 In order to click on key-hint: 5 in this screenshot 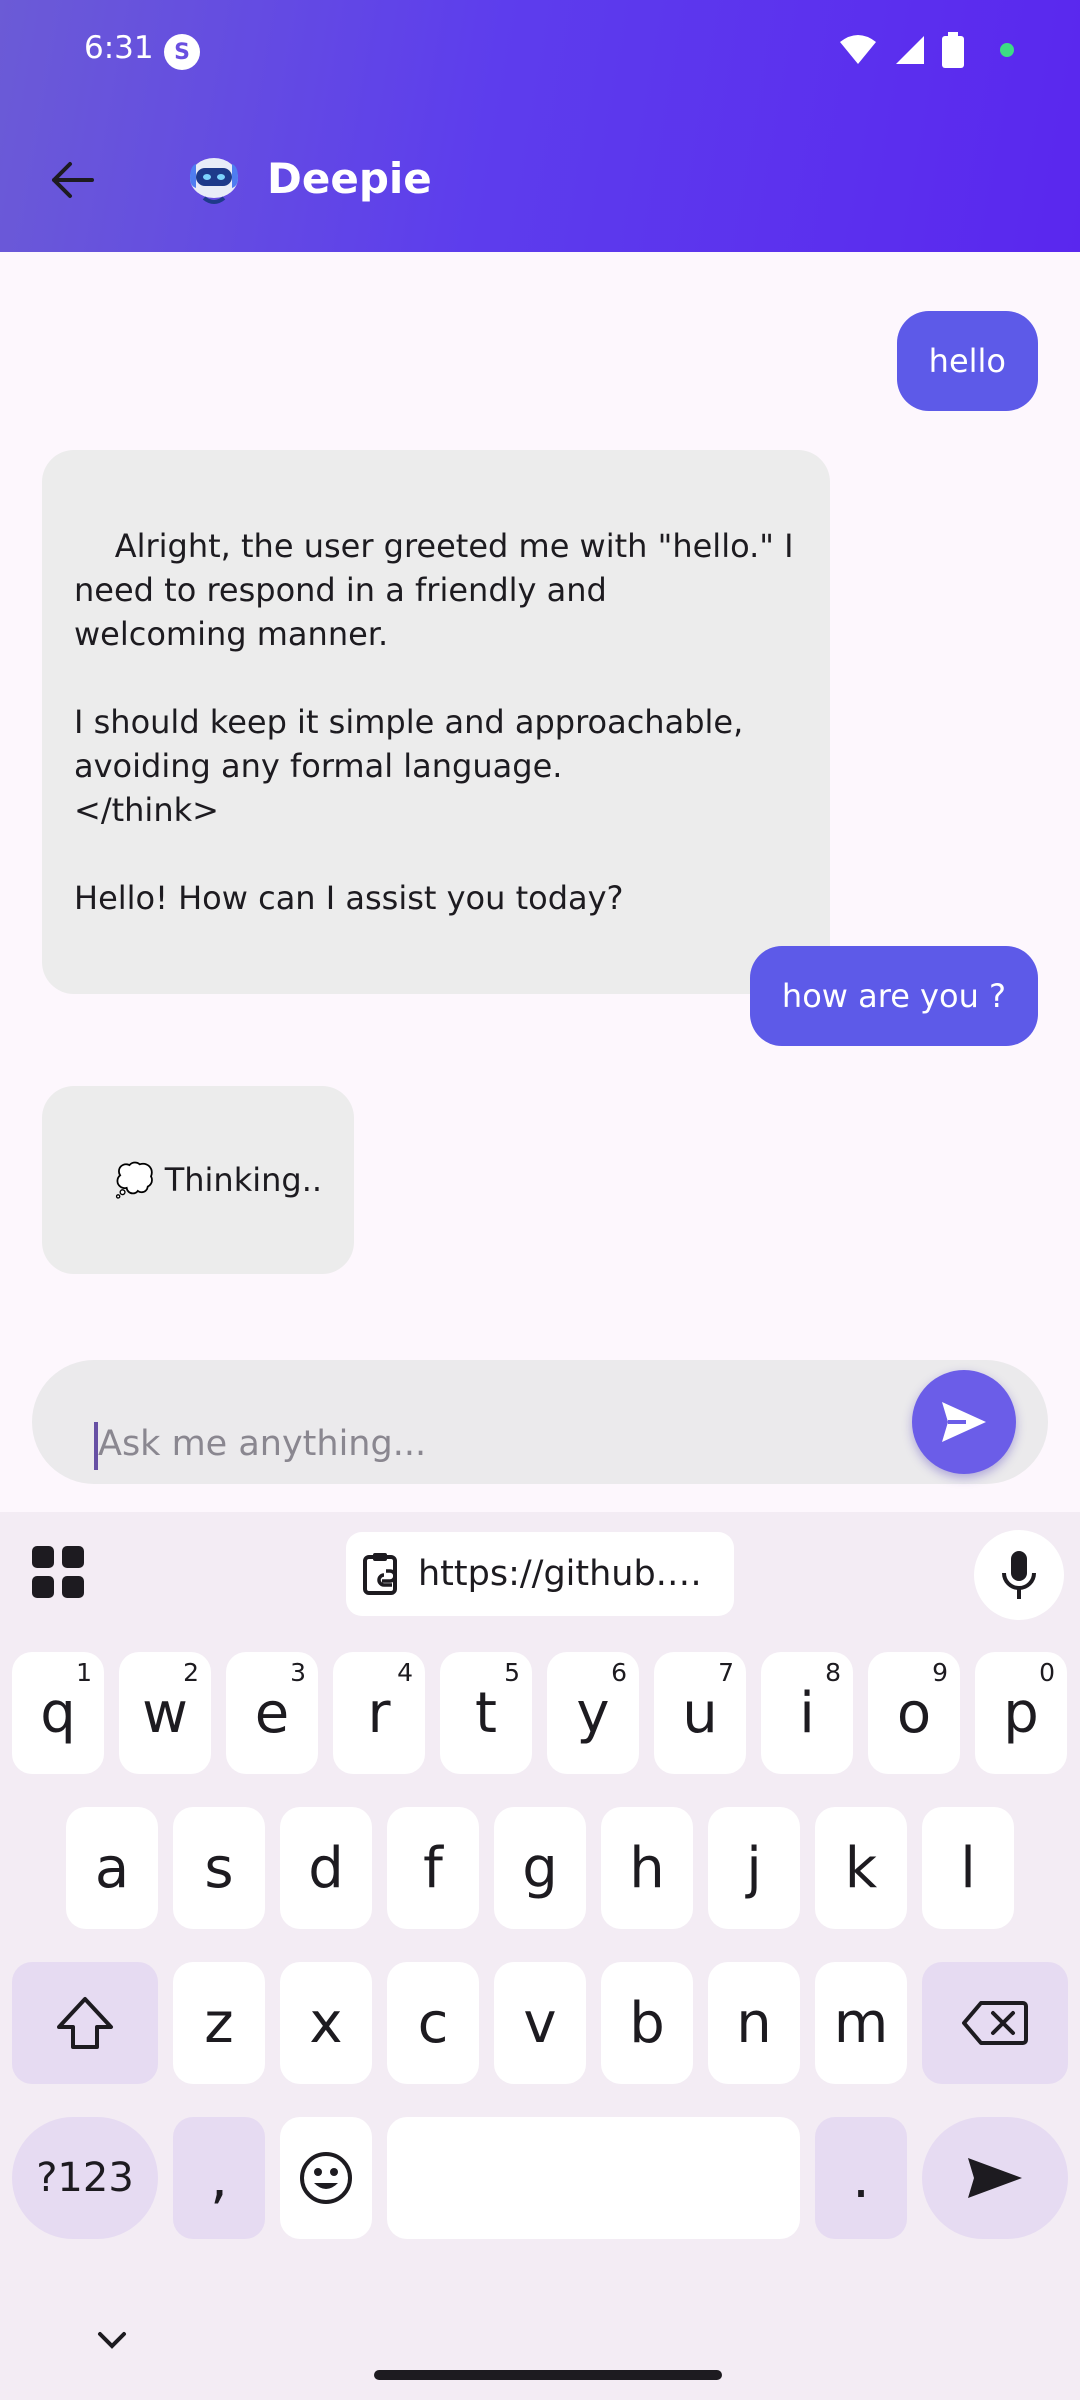, I will do `click(512, 1672)`.